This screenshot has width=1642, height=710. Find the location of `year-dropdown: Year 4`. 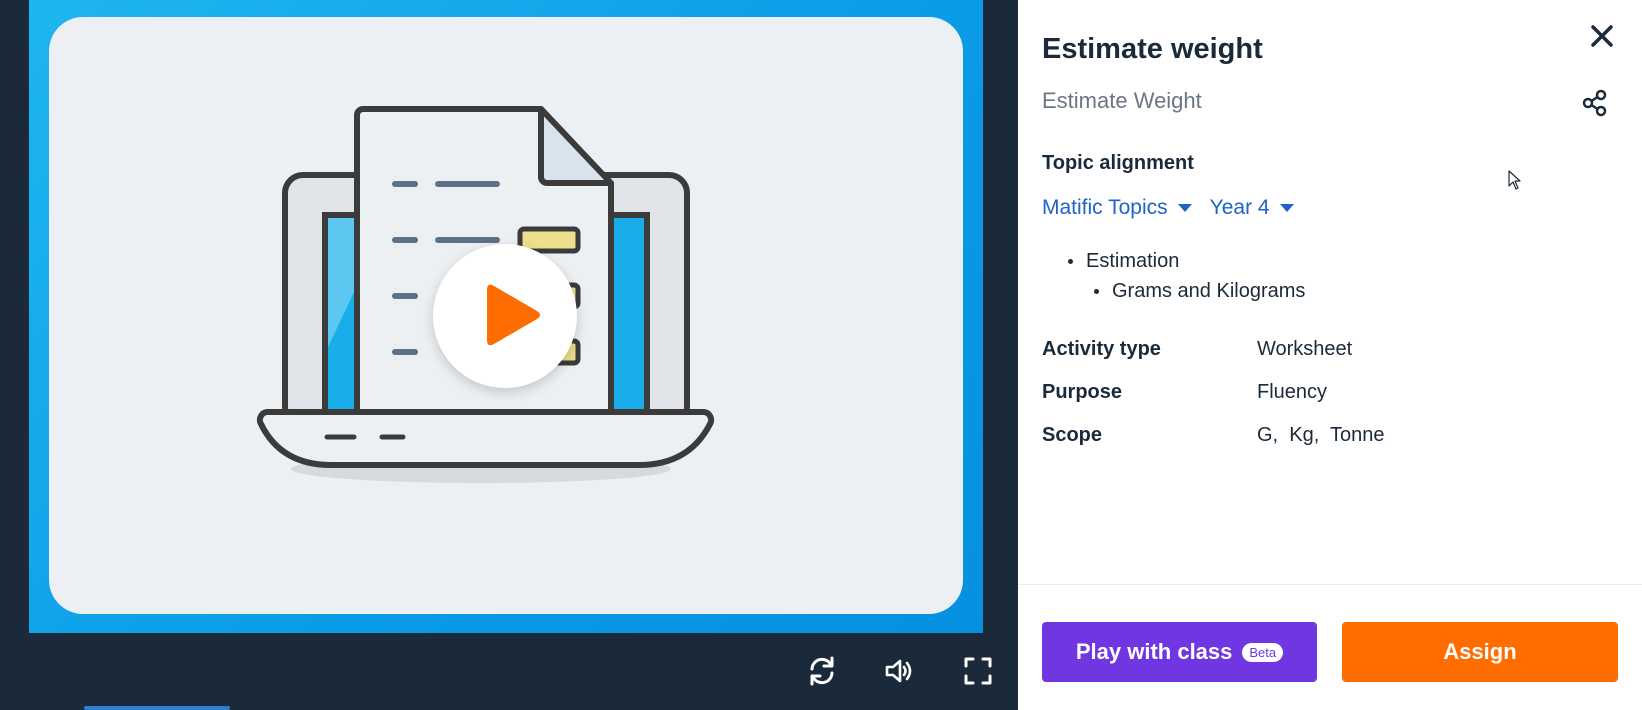

year-dropdown: Year 4 is located at coordinates (1252, 208).